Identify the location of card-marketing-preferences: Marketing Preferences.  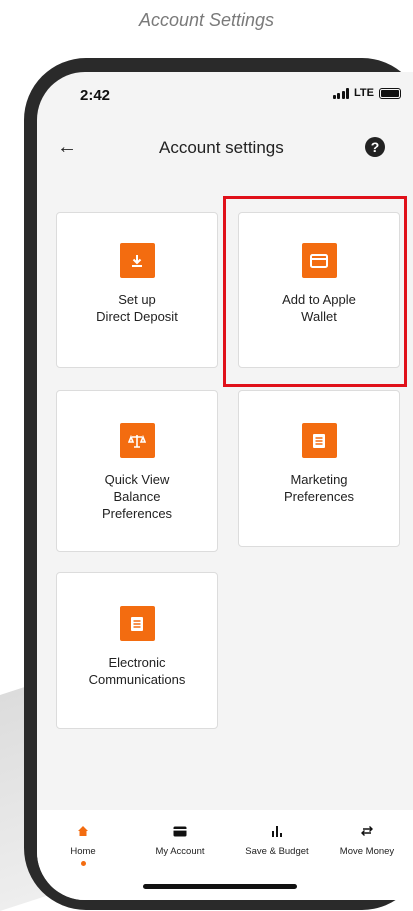
(319, 468).